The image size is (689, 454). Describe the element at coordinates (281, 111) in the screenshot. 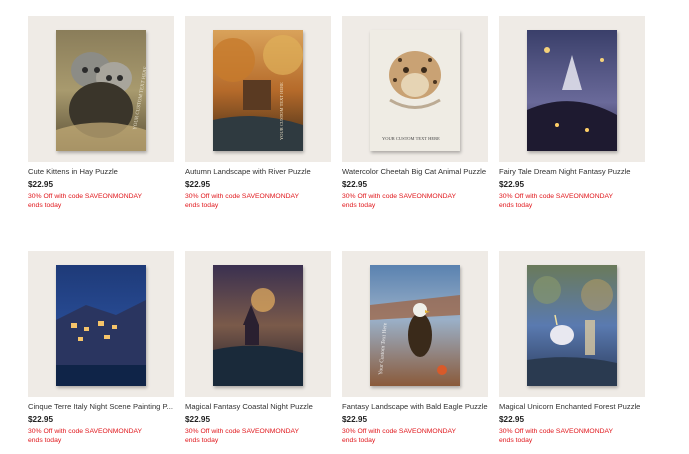

I see `autumn-custom-text: YOUR CUSTOM TEXT HERE` at that location.